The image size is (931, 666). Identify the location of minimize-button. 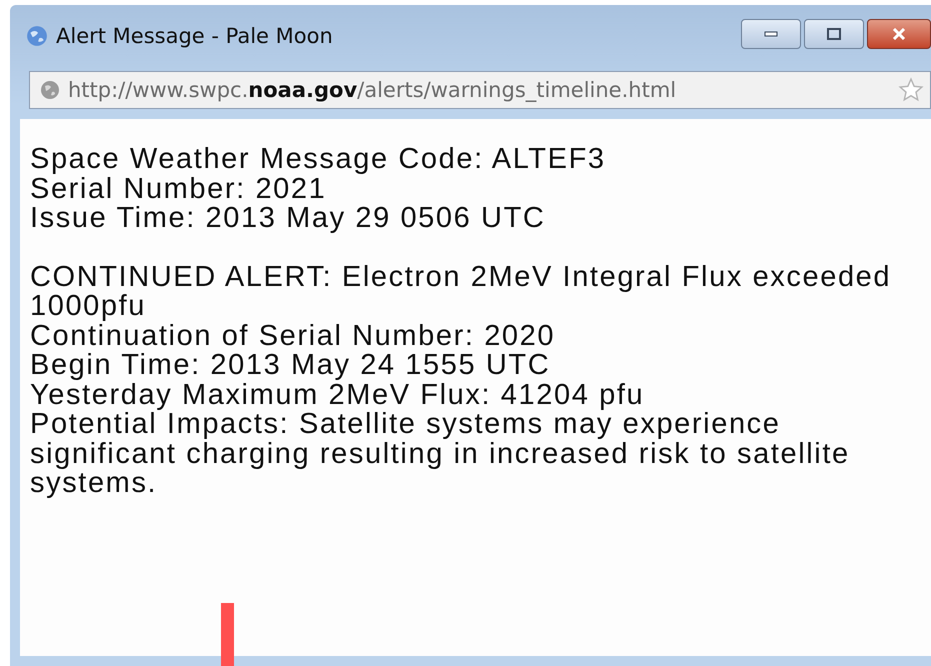
(771, 34).